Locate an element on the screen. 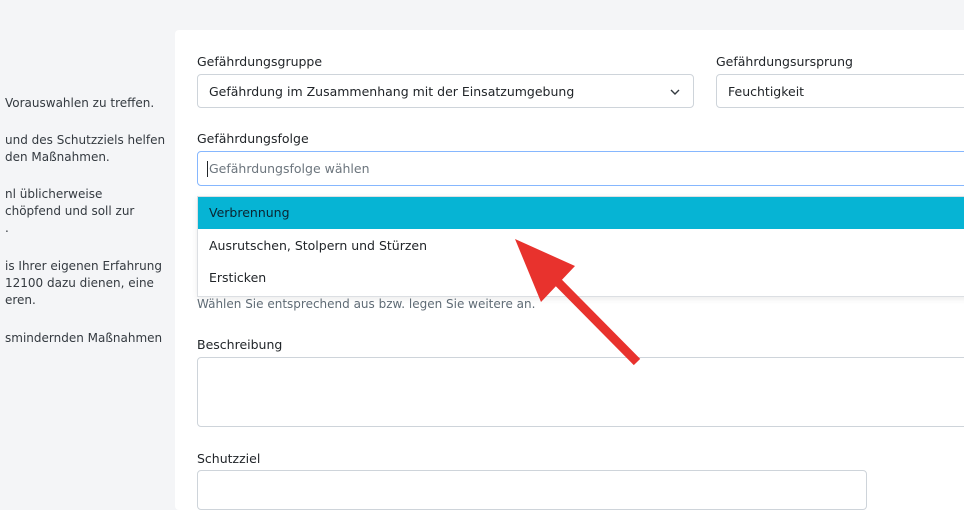  text-caret is located at coordinates (207, 169).